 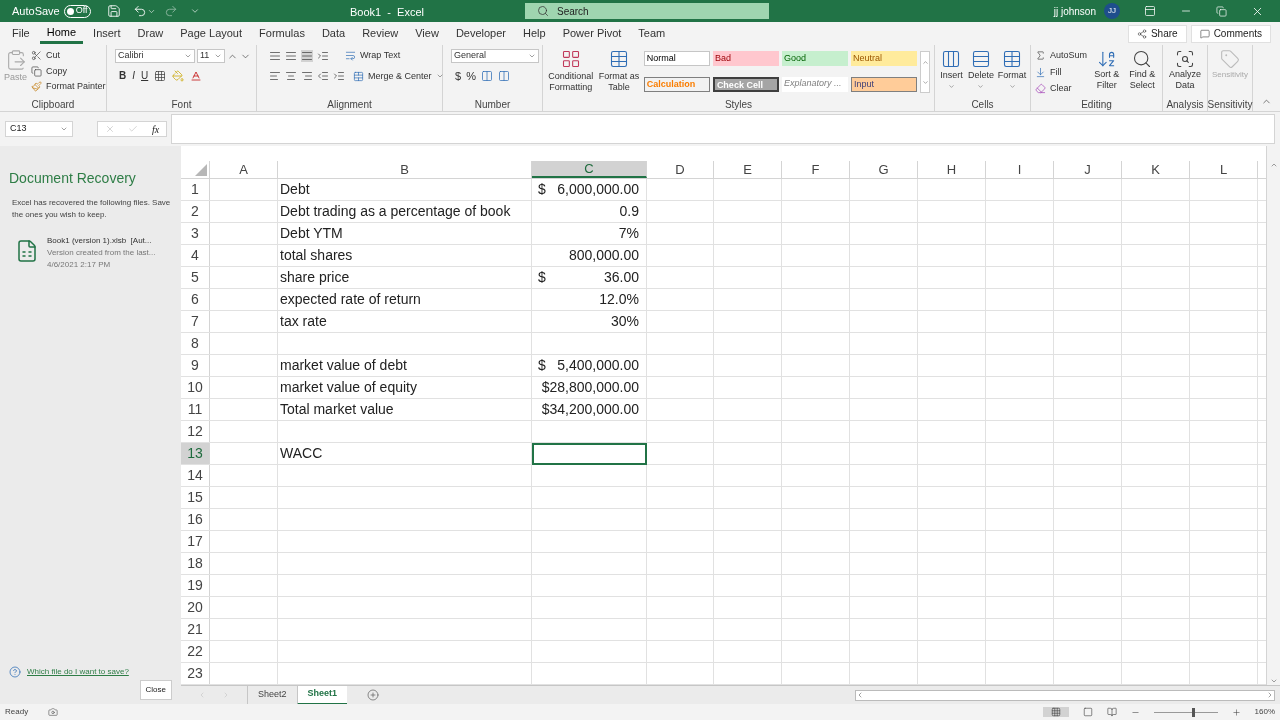 I want to click on styles-scroll, so click(x=925, y=72).